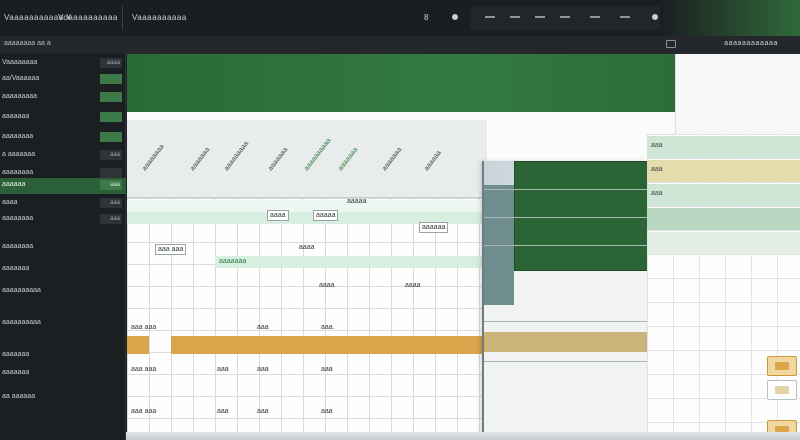 Image resolution: width=800 pixels, height=440 pixels. What do you see at coordinates (63, 356) in the screenshot?
I see `sidebar-item-15: aaaaaaa` at bounding box center [63, 356].